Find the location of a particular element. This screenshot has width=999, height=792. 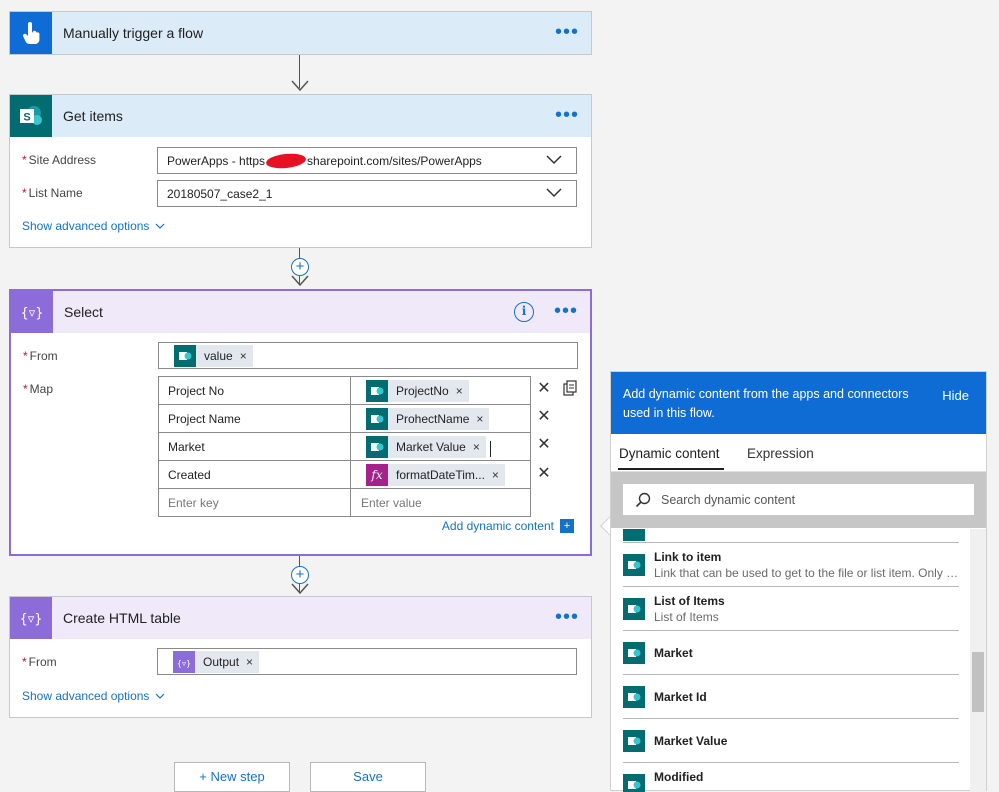

tab-expression: Expression is located at coordinates (780, 453).